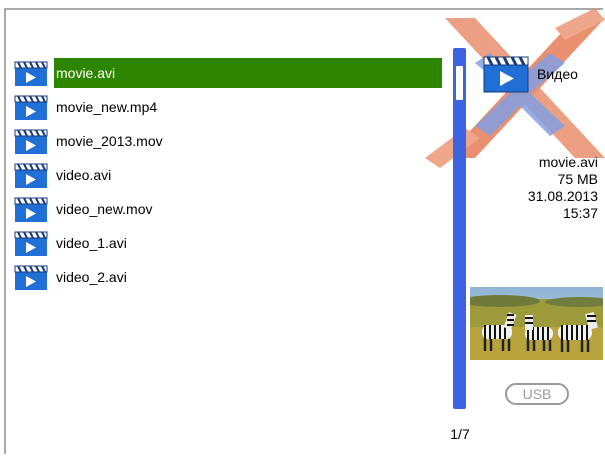  What do you see at coordinates (109, 141) in the screenshot?
I see `file-name: movie_2013.mov` at bounding box center [109, 141].